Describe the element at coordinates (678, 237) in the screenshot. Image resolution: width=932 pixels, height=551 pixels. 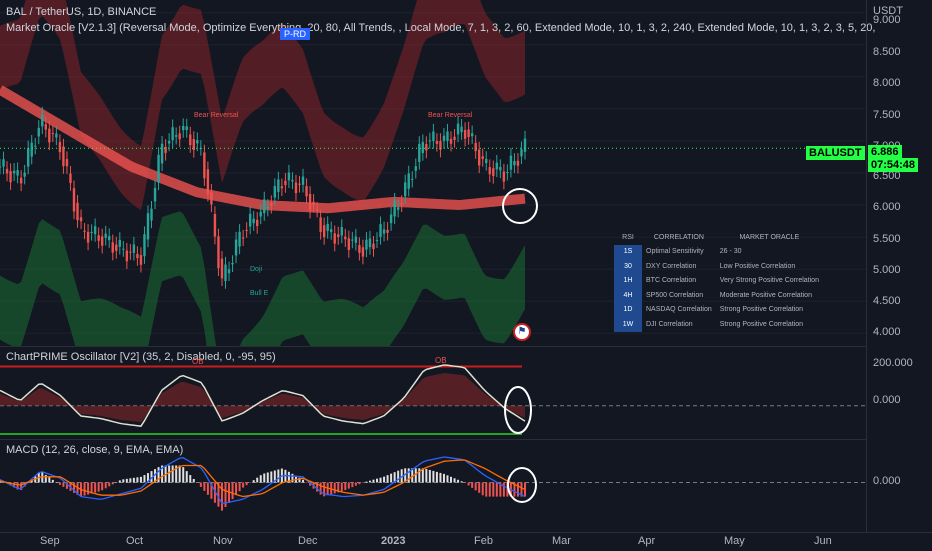
I see `table-header-correlation: CORRELATION` at that location.